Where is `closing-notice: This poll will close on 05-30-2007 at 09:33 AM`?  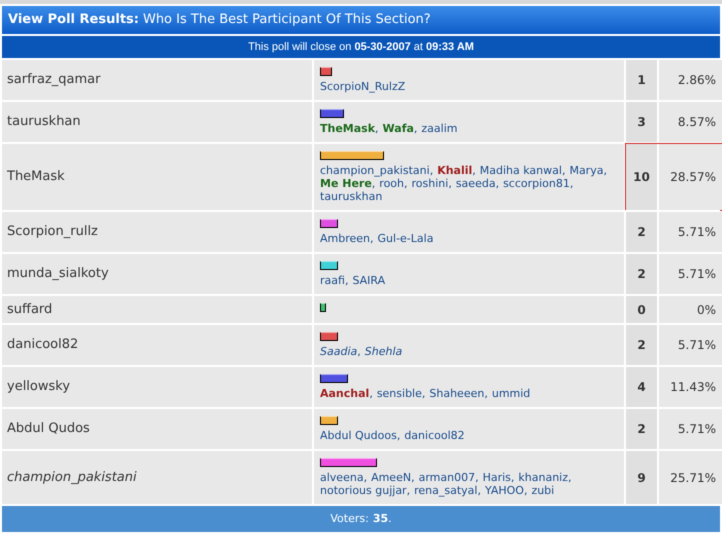
closing-notice: This poll will close on 05-30-2007 at 09:33 AM is located at coordinates (361, 47).